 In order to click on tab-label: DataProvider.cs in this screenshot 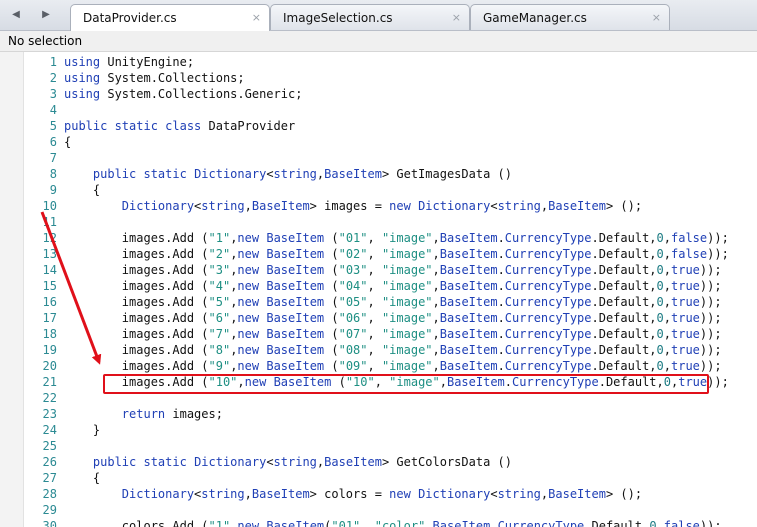, I will do `click(130, 18)`.